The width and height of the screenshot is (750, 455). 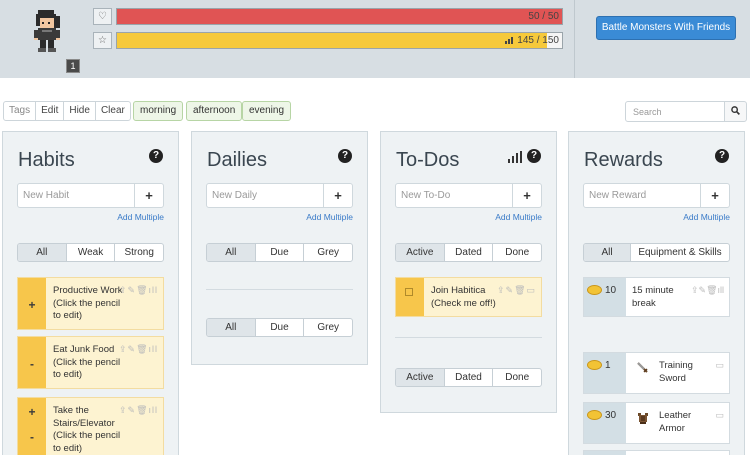 I want to click on rewards-filter-all: All, so click(x=607, y=252).